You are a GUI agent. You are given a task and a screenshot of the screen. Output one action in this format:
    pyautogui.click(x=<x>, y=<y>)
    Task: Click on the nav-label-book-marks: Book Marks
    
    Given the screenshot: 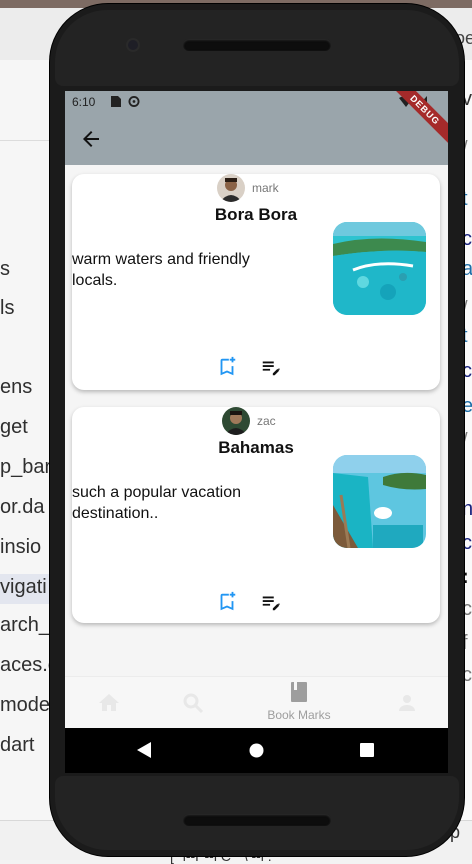 What is the action you would take?
    pyautogui.click(x=299, y=715)
    